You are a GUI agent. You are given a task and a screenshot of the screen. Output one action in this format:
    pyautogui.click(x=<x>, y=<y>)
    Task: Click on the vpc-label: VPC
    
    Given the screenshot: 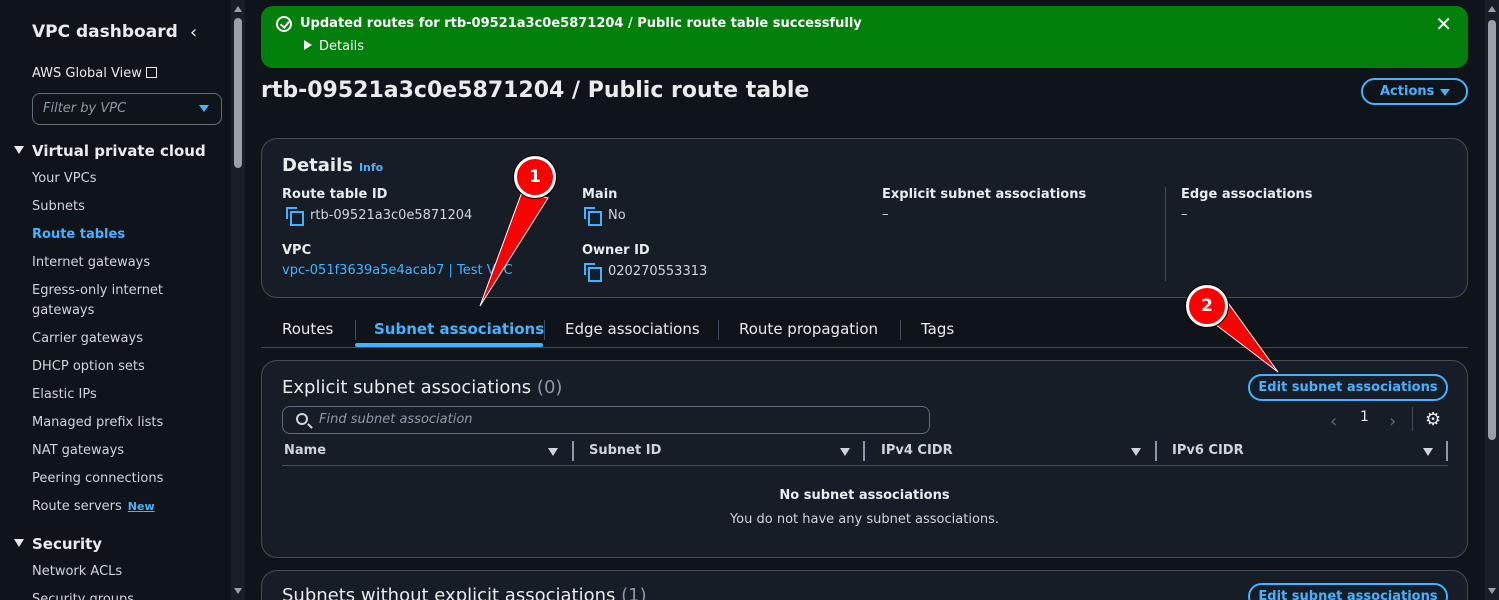 What is the action you would take?
    pyautogui.click(x=297, y=250)
    